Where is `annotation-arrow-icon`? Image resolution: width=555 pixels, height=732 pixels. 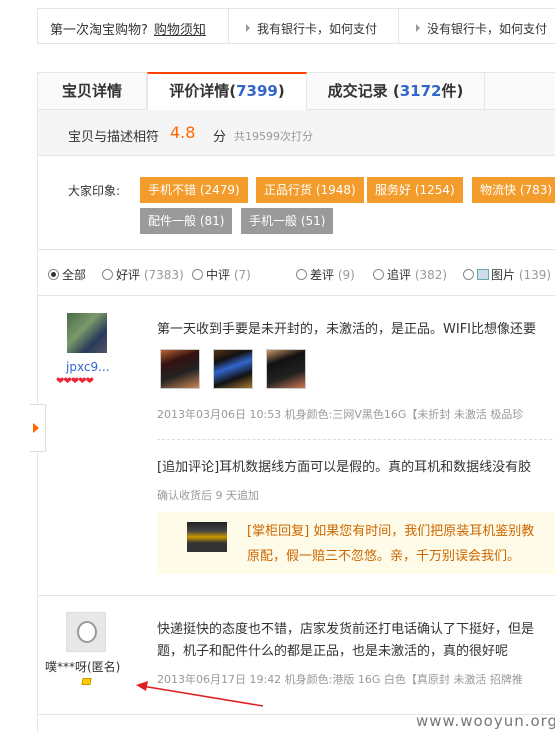
annotation-arrow-icon is located at coordinates (200, 694).